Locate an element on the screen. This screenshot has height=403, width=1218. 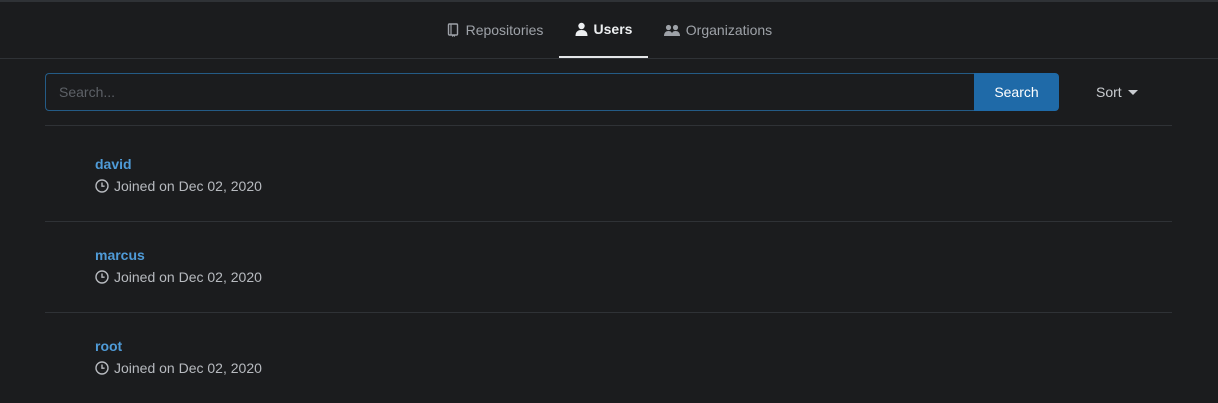
search-button: Search is located at coordinates (1016, 92).